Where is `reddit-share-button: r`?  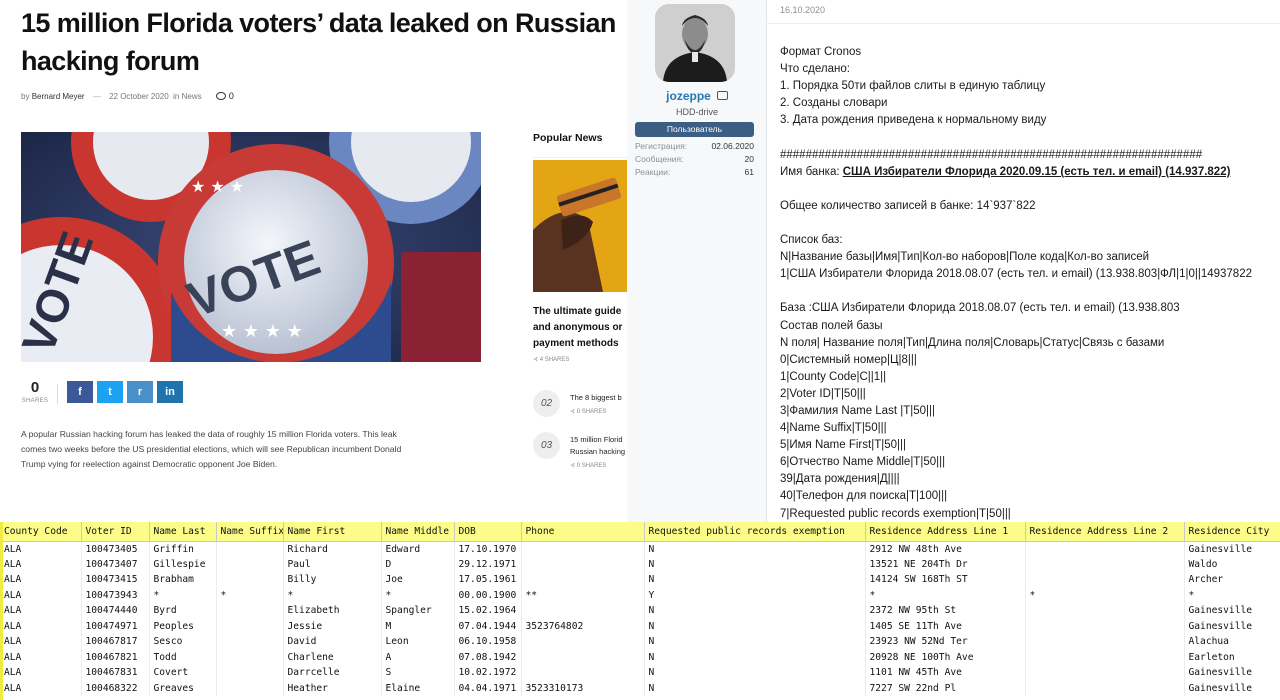
reddit-share-button: r is located at coordinates (140, 392).